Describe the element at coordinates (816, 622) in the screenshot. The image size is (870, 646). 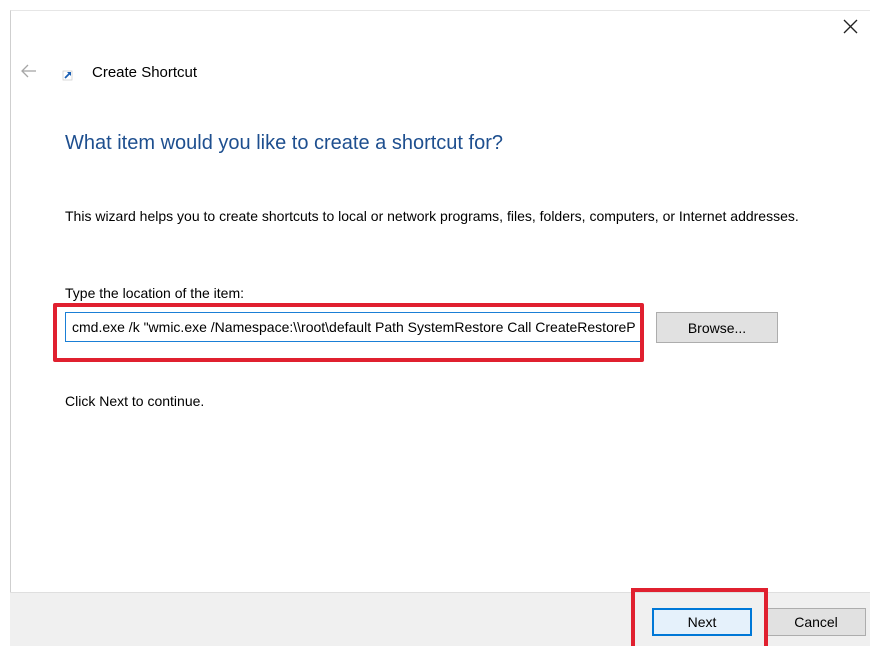
I see `cancel-button: Cancel` at that location.